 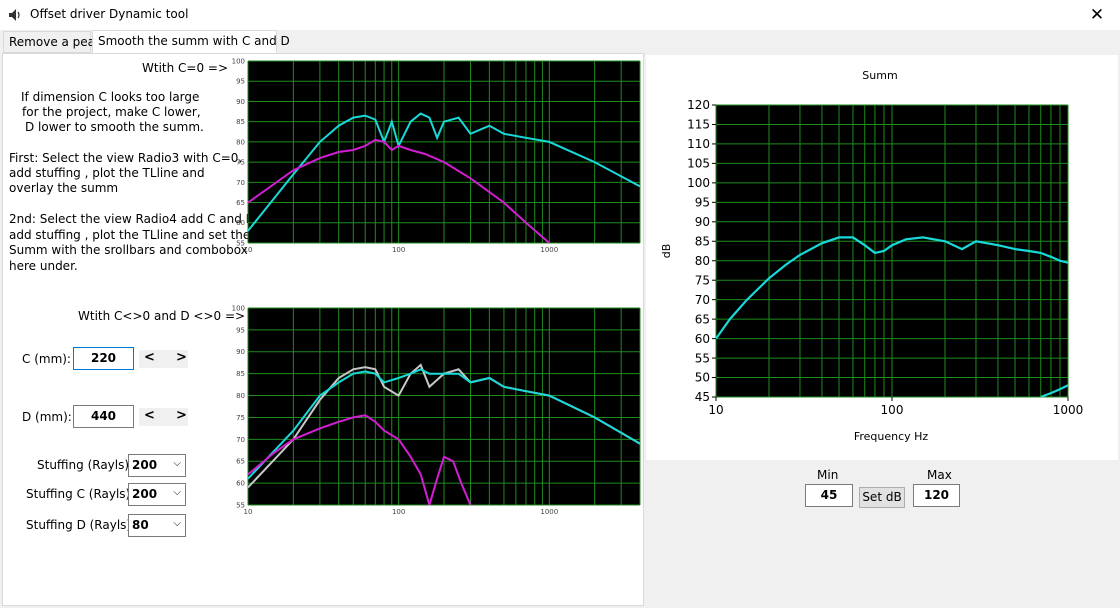 What do you see at coordinates (1097, 15) in the screenshot?
I see `close-button: ✕` at bounding box center [1097, 15].